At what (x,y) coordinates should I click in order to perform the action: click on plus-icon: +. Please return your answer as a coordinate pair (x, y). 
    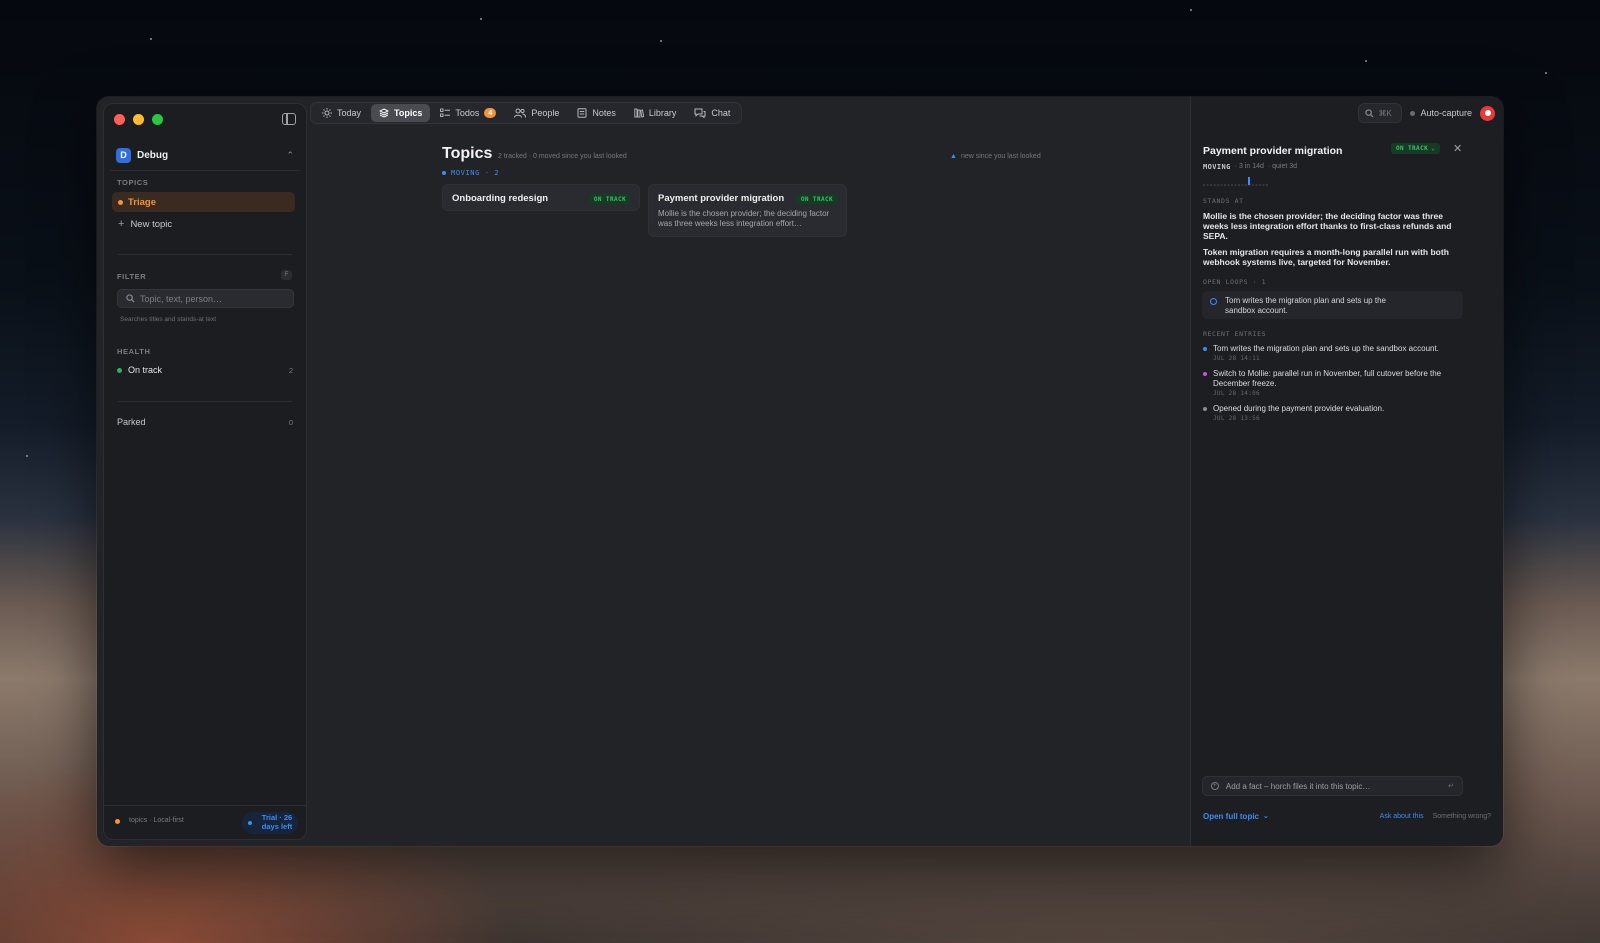
    Looking at the image, I should click on (121, 224).